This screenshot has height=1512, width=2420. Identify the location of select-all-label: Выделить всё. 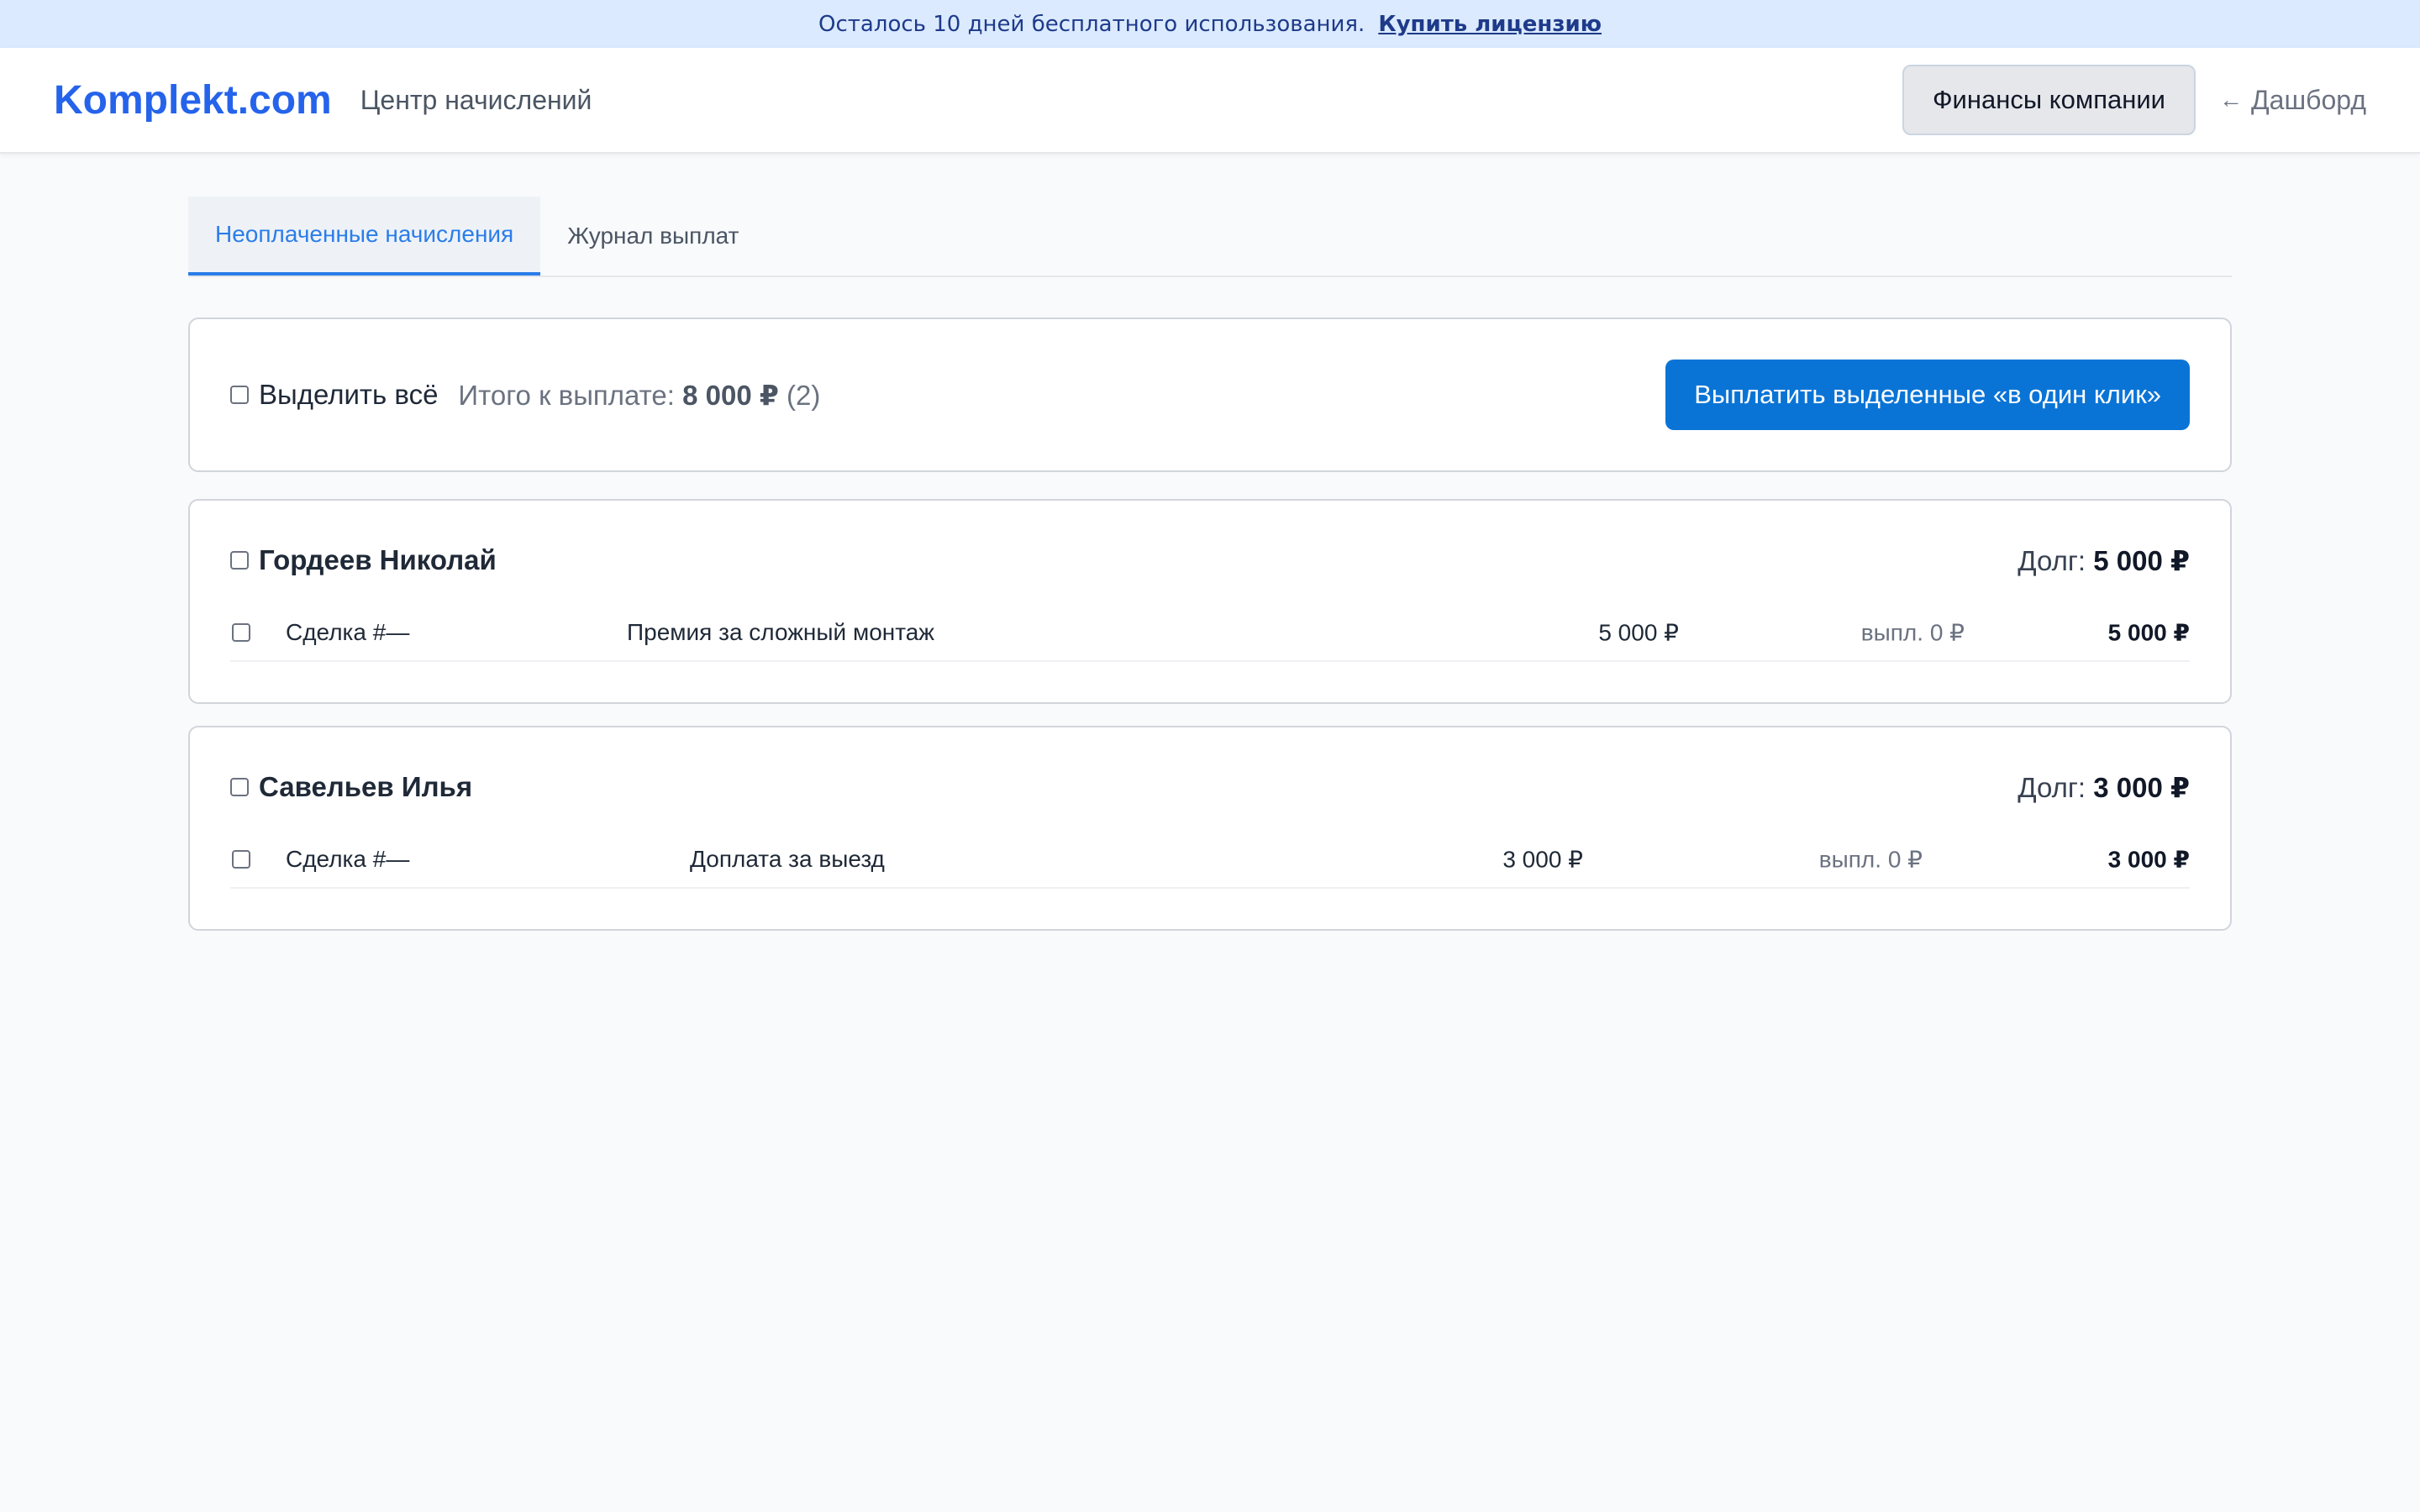
(348, 395).